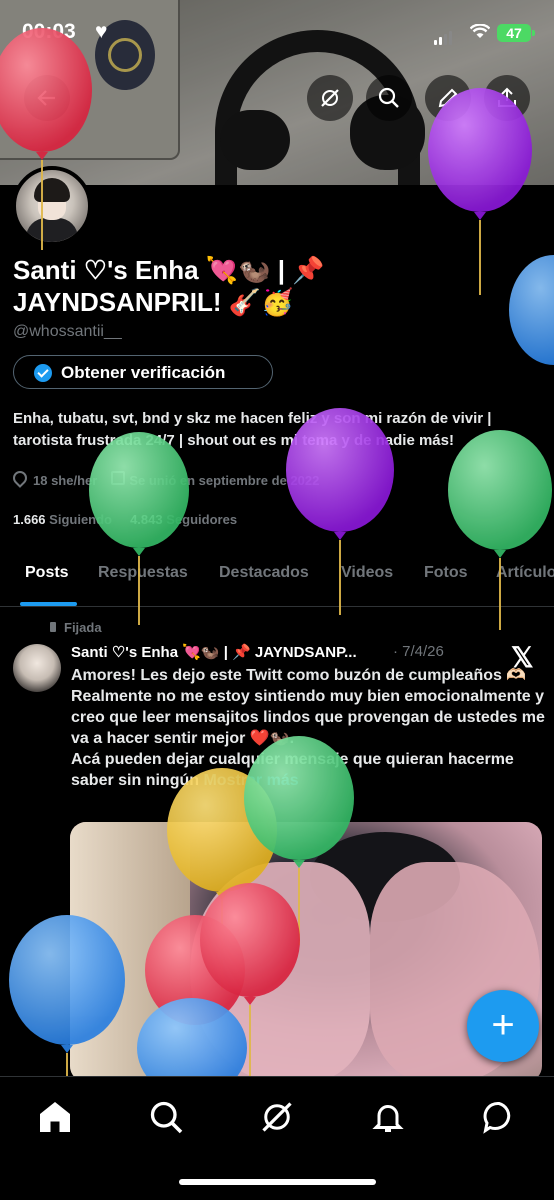 The width and height of the screenshot is (554, 1200). I want to click on search-button, so click(389, 98).